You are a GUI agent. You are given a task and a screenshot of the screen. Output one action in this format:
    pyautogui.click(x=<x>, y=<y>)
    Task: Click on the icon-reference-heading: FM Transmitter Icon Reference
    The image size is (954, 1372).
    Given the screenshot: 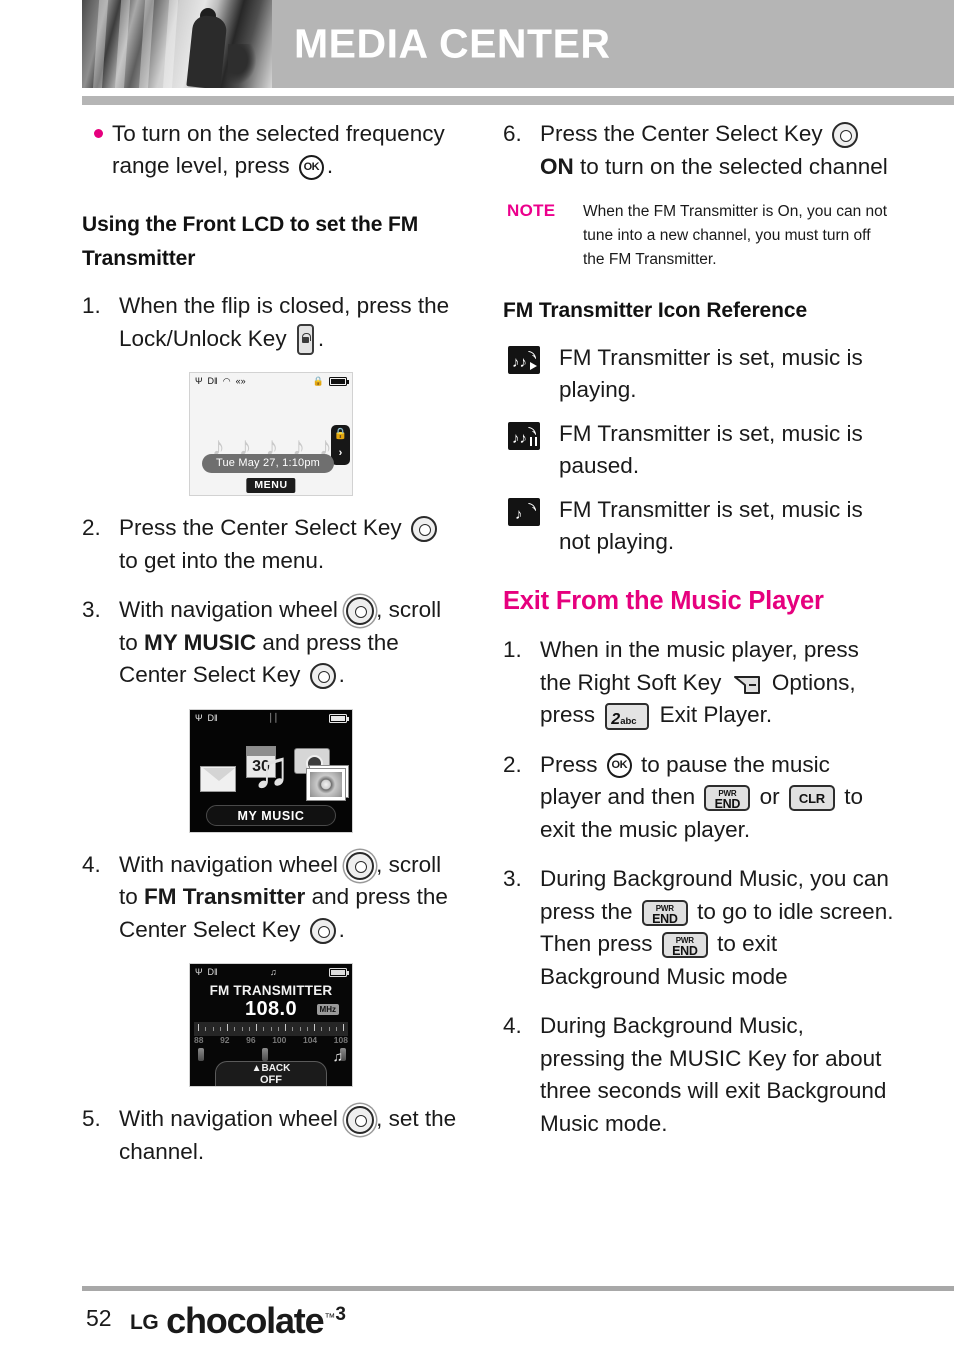 What is the action you would take?
    pyautogui.click(x=655, y=310)
    